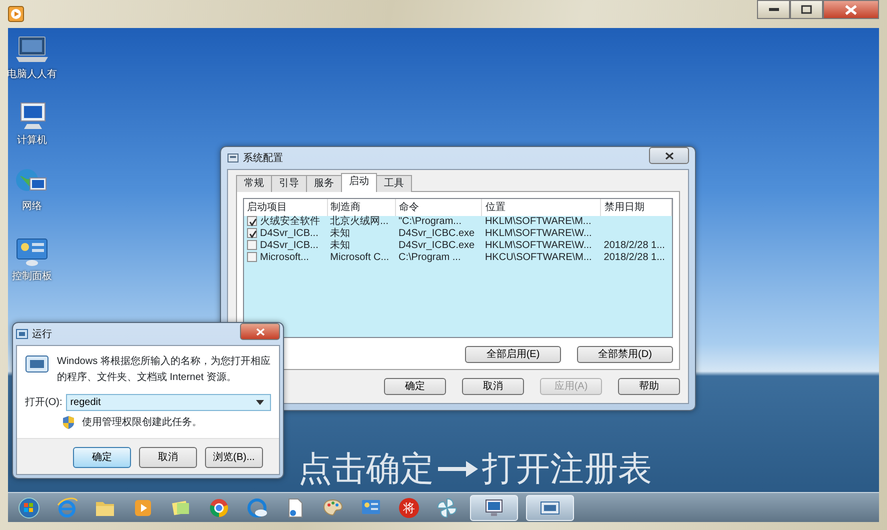 Image resolution: width=887 pixels, height=530 pixels. What do you see at coordinates (290, 221) in the screenshot?
I see `table-cell: 火绒安全软件` at bounding box center [290, 221].